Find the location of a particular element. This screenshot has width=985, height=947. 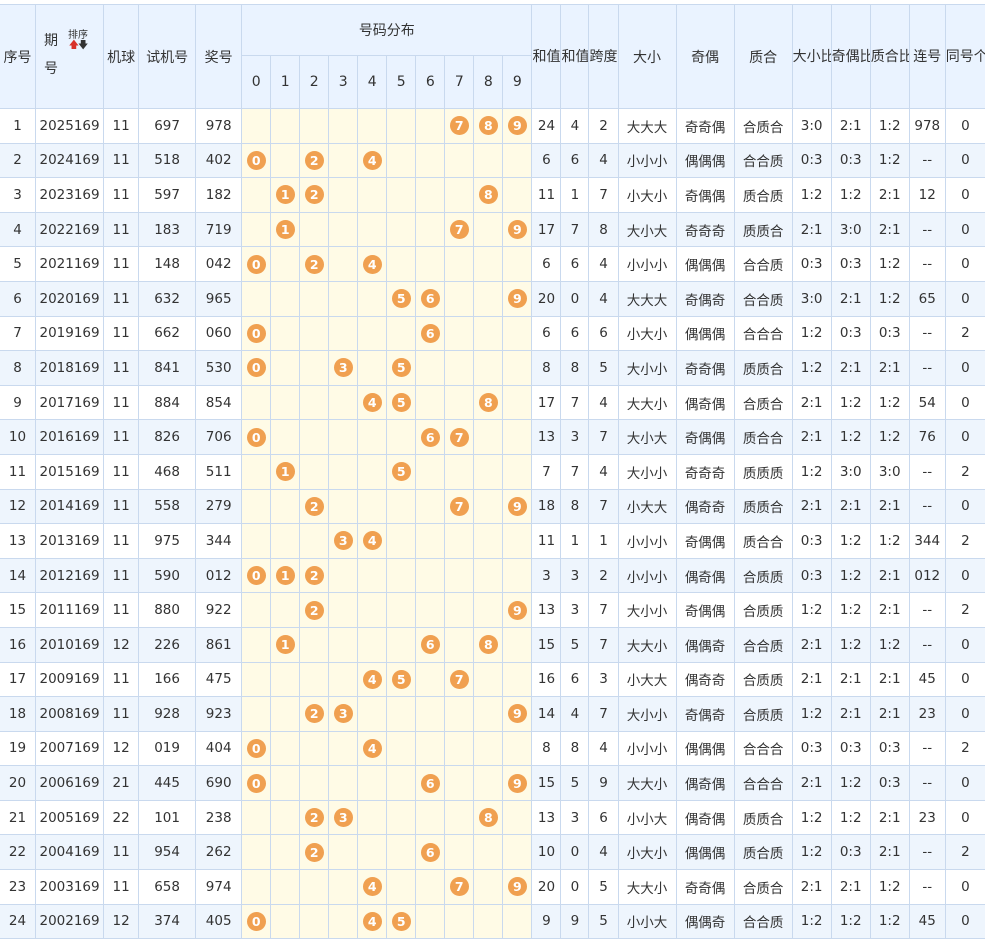

digit-header: 7 is located at coordinates (459, 82).